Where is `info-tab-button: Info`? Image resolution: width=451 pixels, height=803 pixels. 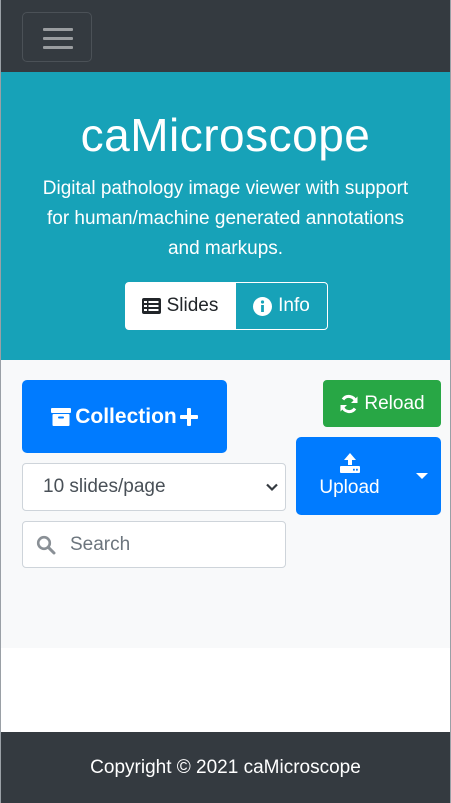 info-tab-button: Info is located at coordinates (281, 306).